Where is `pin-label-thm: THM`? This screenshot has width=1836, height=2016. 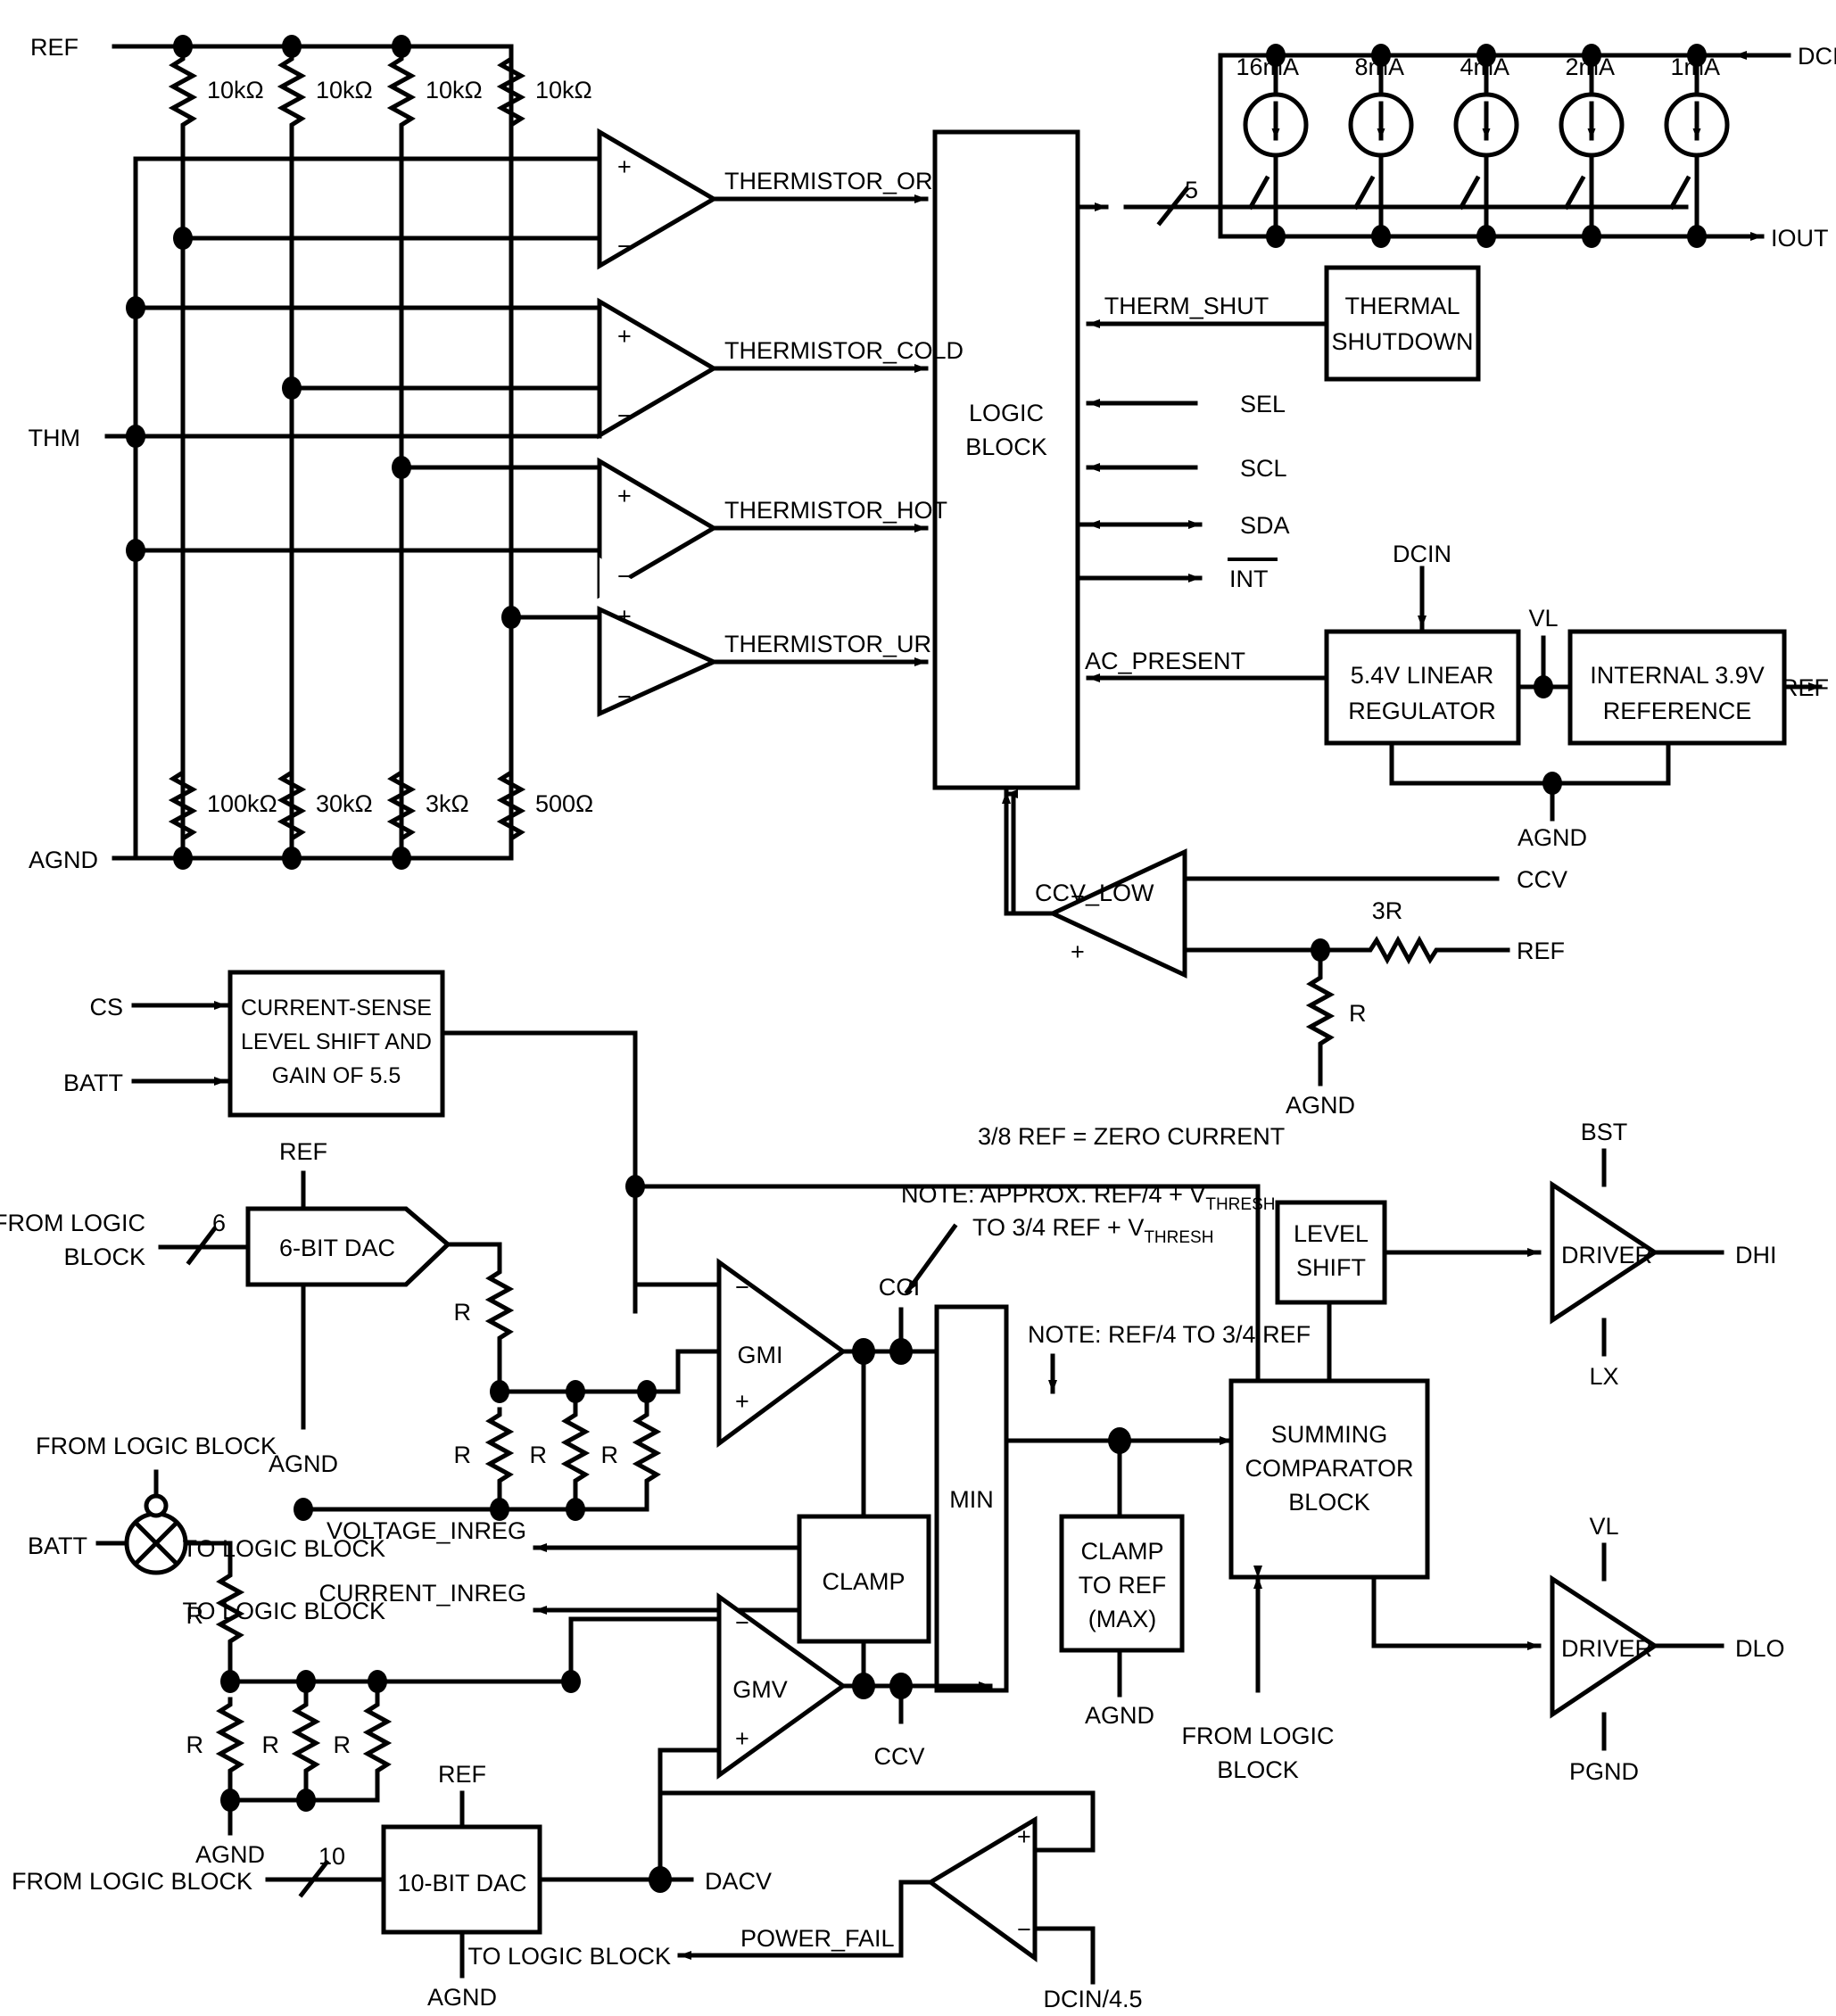
pin-label-thm: THM is located at coordinates (54, 438).